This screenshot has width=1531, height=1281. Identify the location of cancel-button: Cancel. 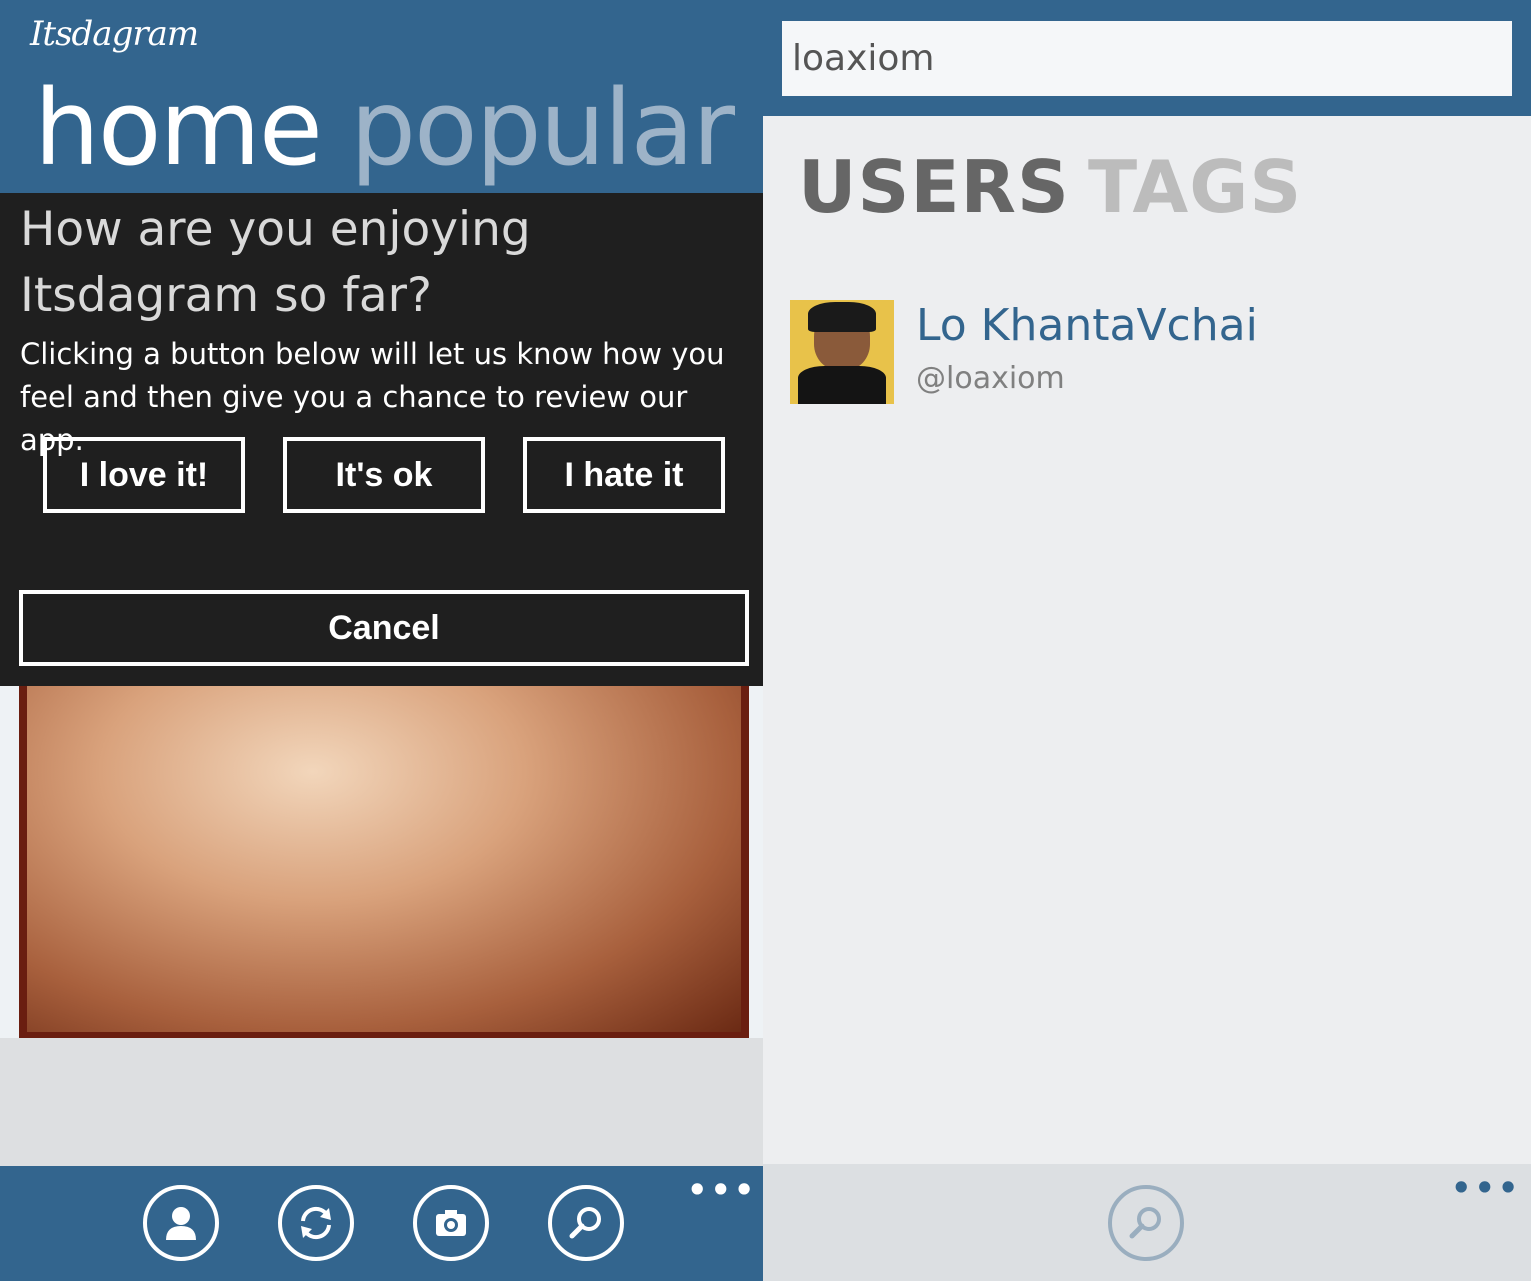
(384, 628).